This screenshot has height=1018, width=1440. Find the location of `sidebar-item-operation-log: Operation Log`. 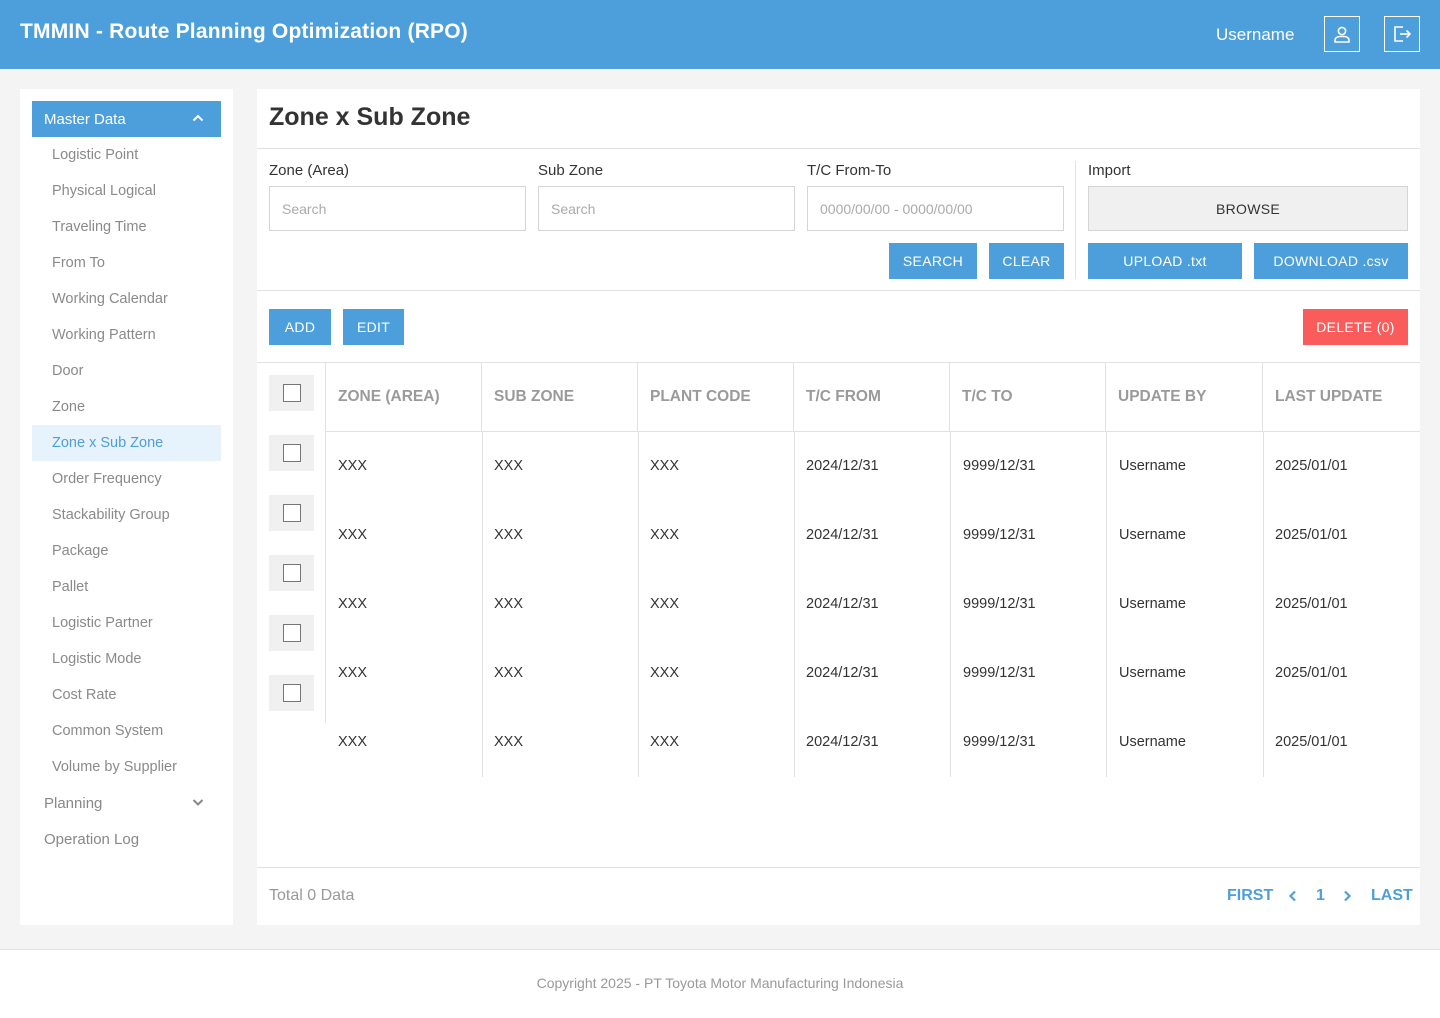

sidebar-item-operation-log: Operation Log is located at coordinates (126, 839).